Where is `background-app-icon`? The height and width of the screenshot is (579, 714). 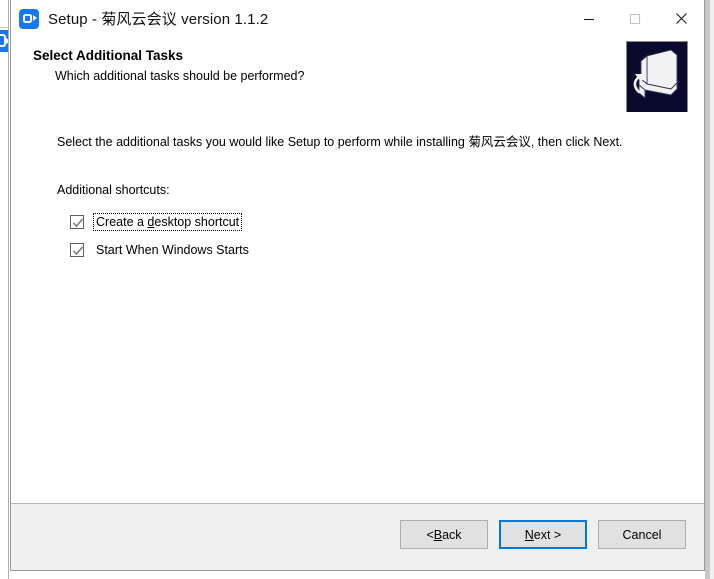
background-app-icon is located at coordinates (4, 41).